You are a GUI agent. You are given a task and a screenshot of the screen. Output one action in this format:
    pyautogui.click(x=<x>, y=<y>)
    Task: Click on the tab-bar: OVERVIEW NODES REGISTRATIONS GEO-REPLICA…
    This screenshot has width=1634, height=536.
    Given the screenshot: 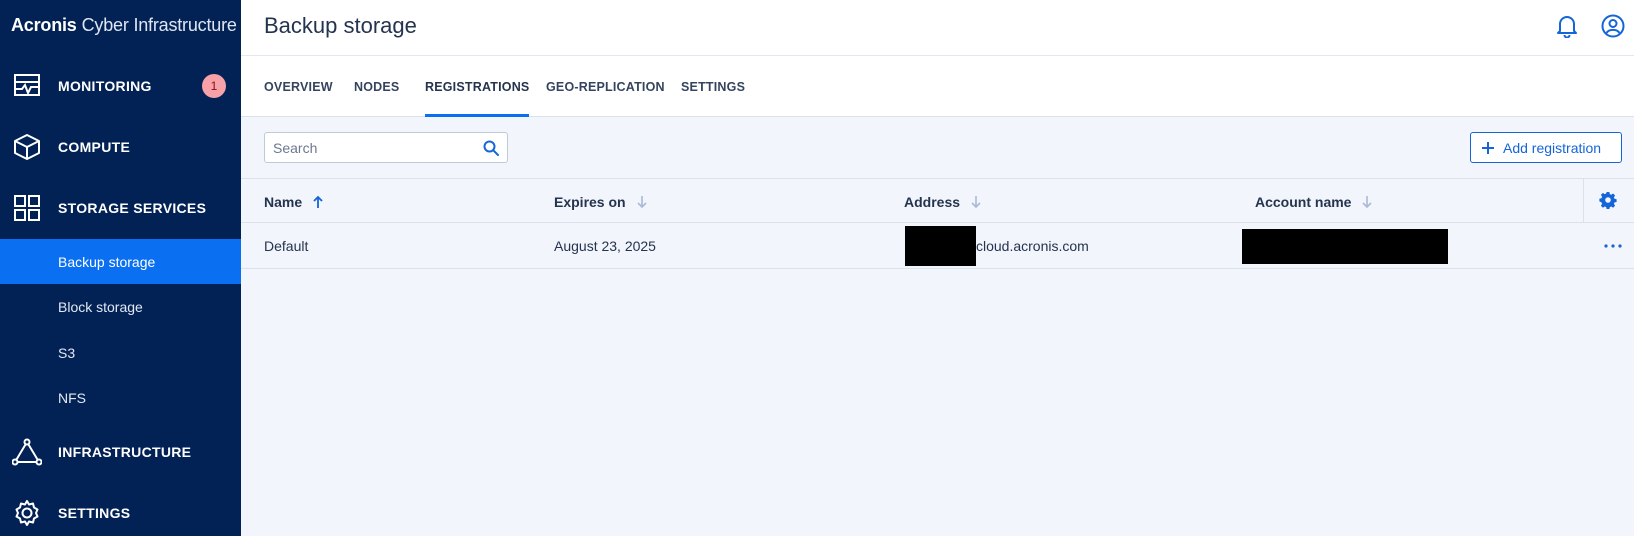 What is the action you would take?
    pyautogui.click(x=937, y=86)
    